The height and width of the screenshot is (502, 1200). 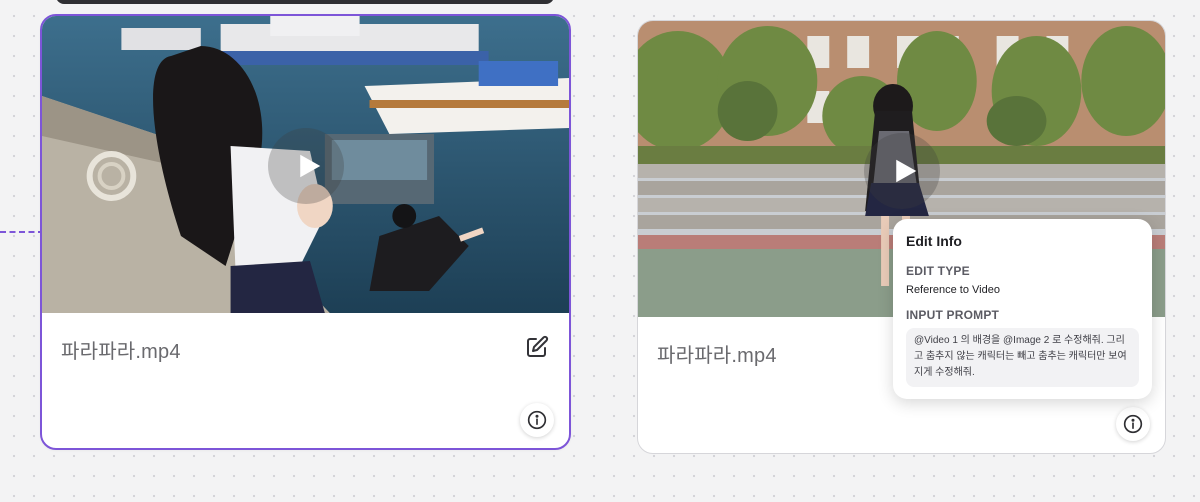 What do you see at coordinates (305, 2) in the screenshot?
I see `top-toolbar-edge` at bounding box center [305, 2].